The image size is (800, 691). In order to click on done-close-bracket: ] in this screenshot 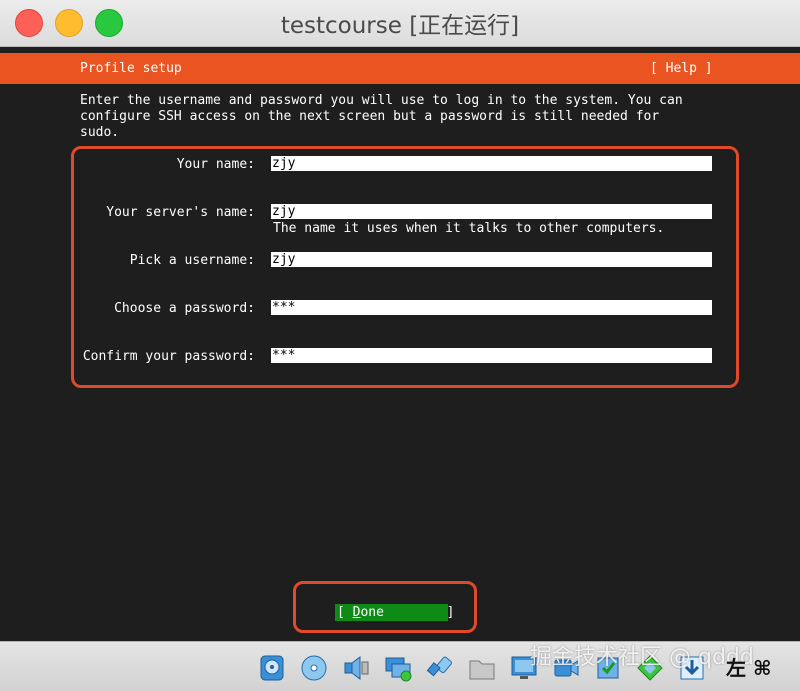, I will do `click(450, 612)`.